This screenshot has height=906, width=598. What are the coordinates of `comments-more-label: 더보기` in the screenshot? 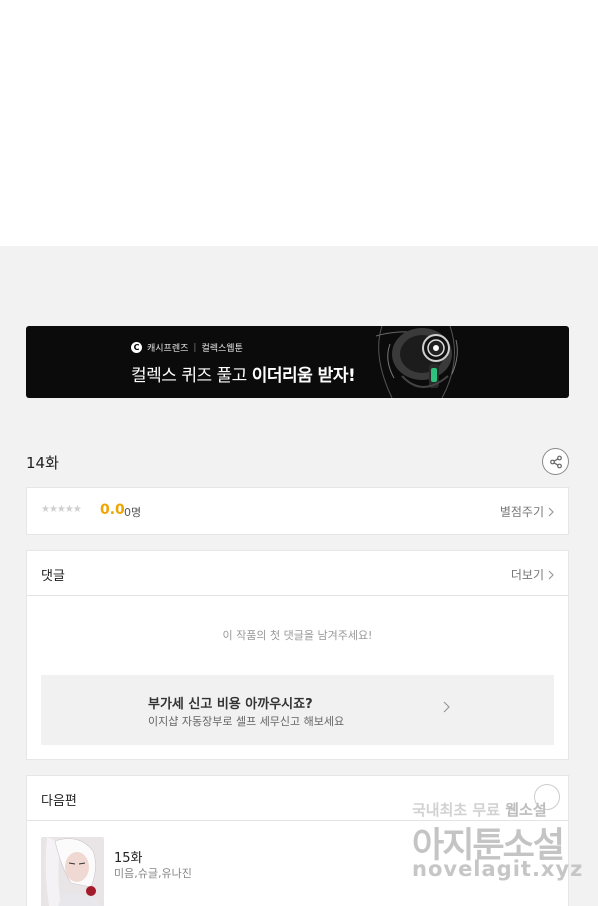 It's located at (527, 575).